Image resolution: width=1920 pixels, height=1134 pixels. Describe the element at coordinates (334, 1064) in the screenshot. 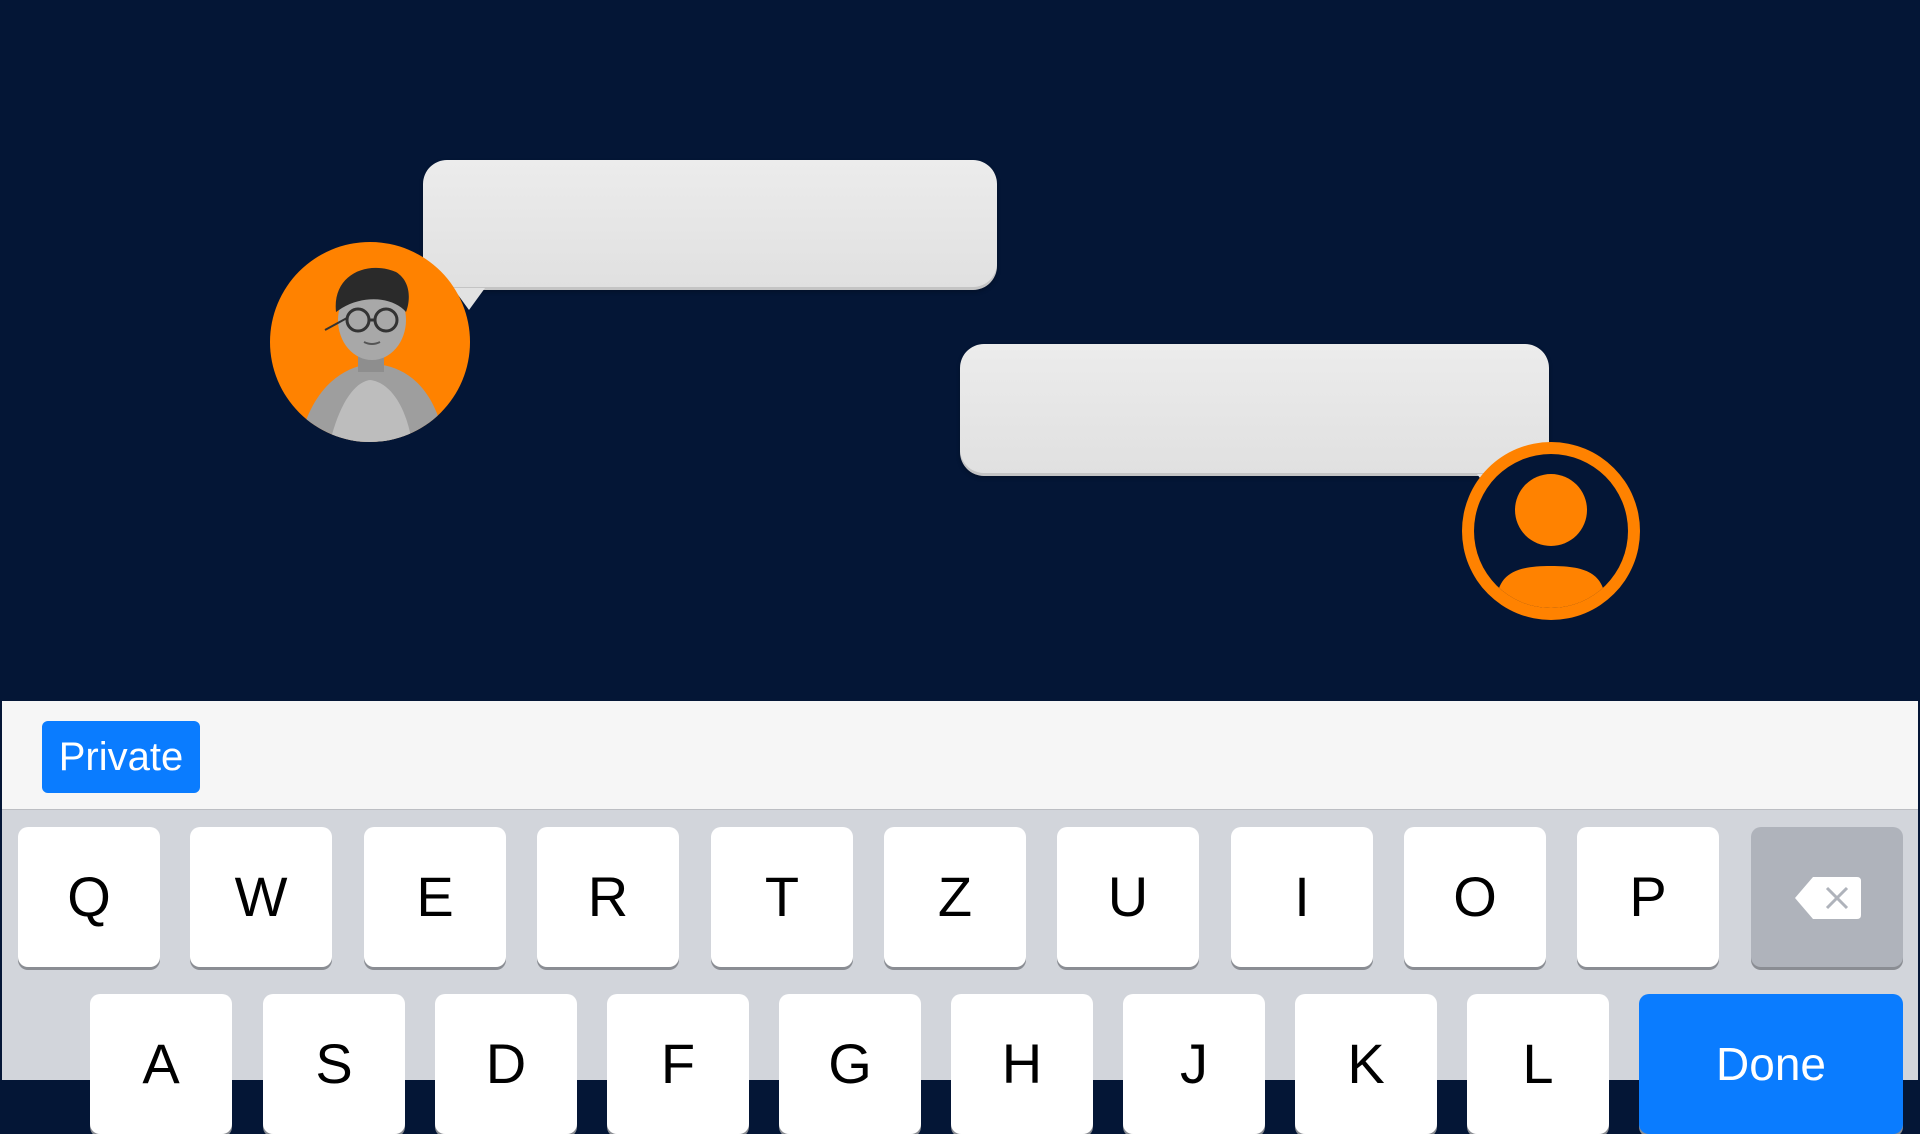

I see `key-s: S` at that location.